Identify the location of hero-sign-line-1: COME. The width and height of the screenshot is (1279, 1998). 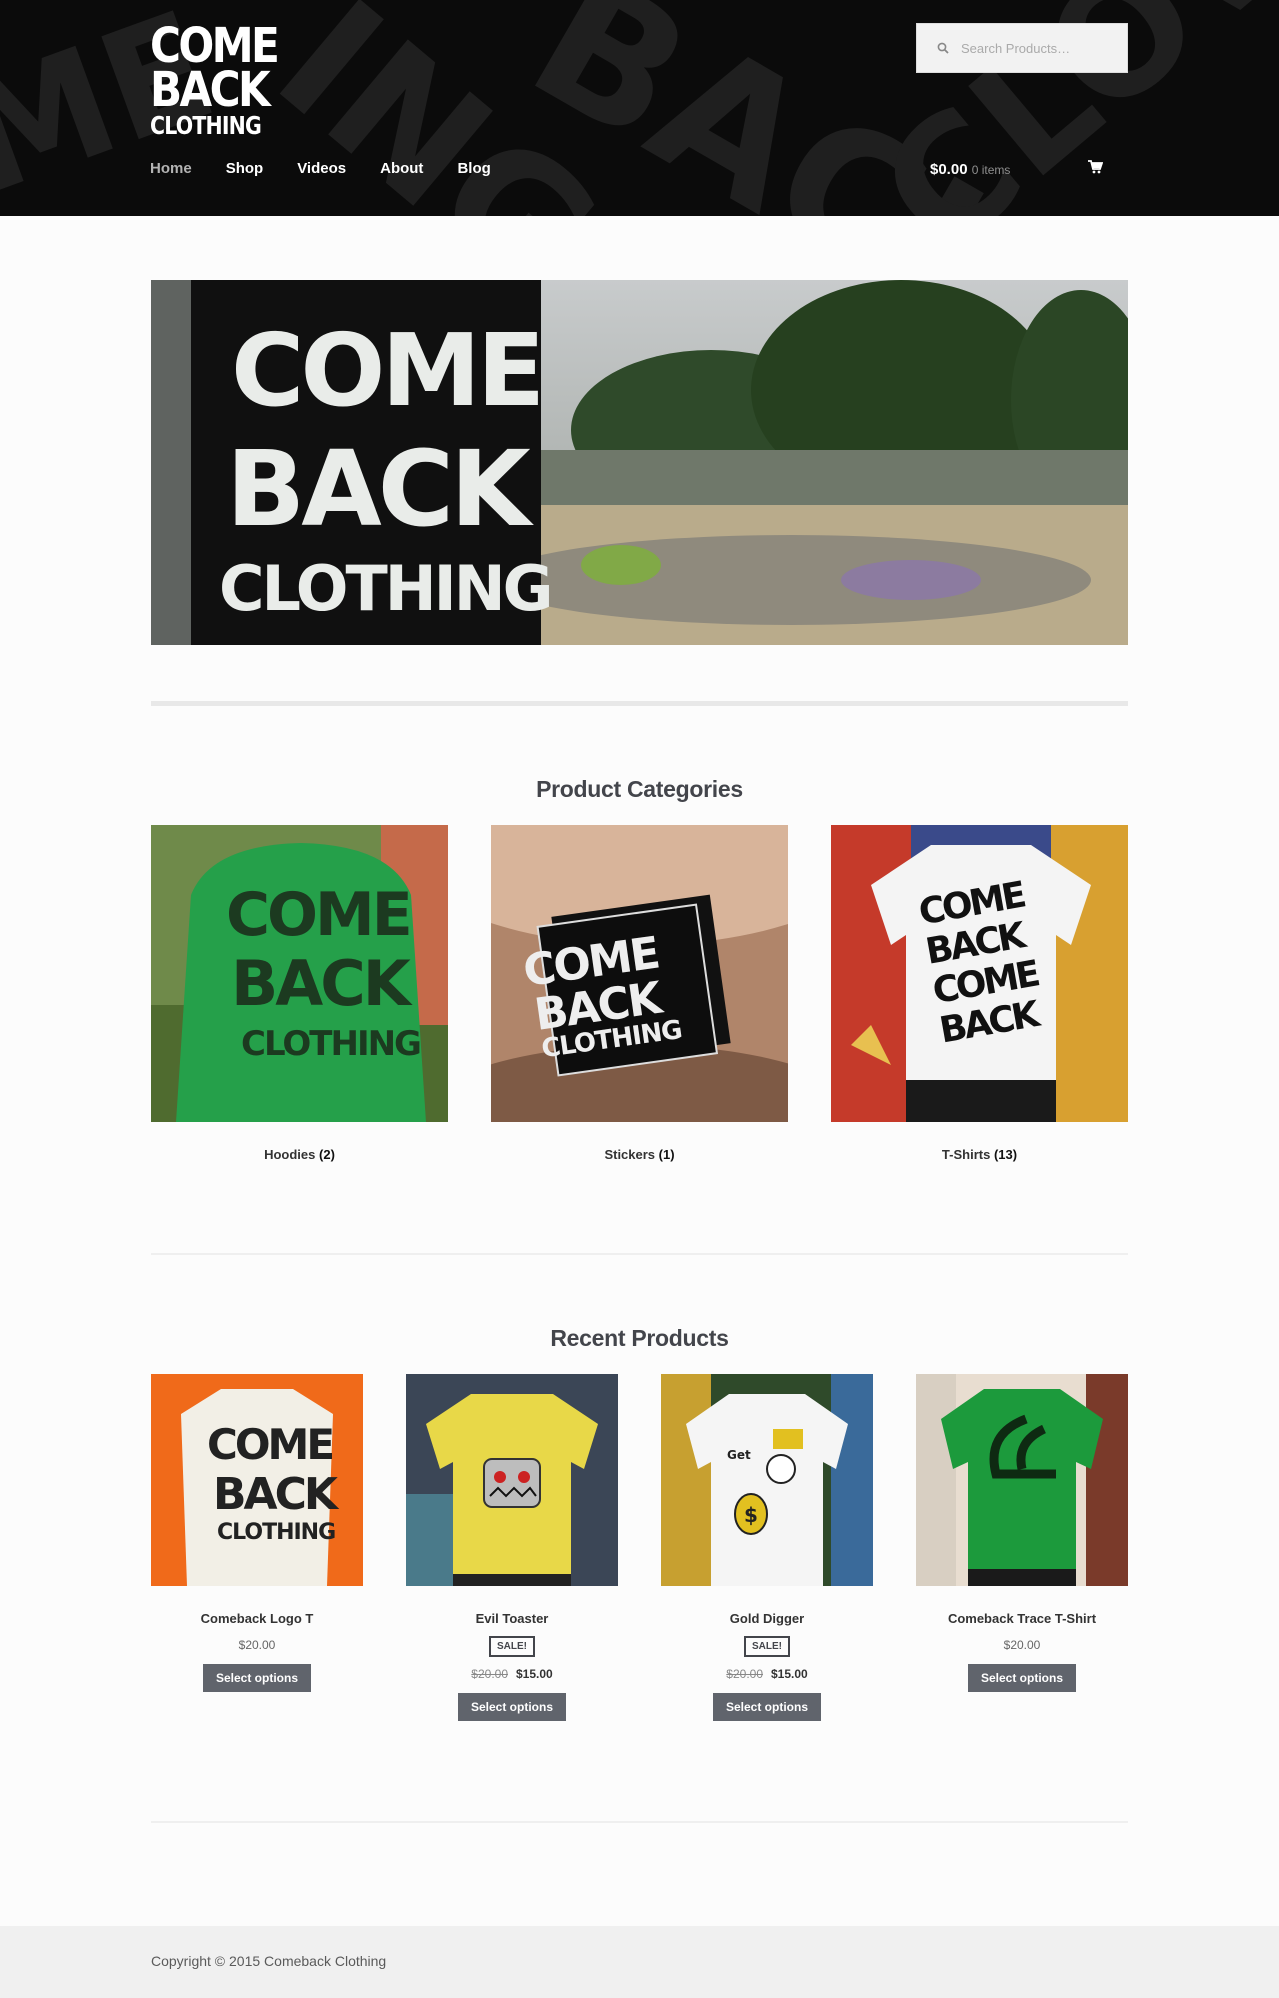
(386, 370).